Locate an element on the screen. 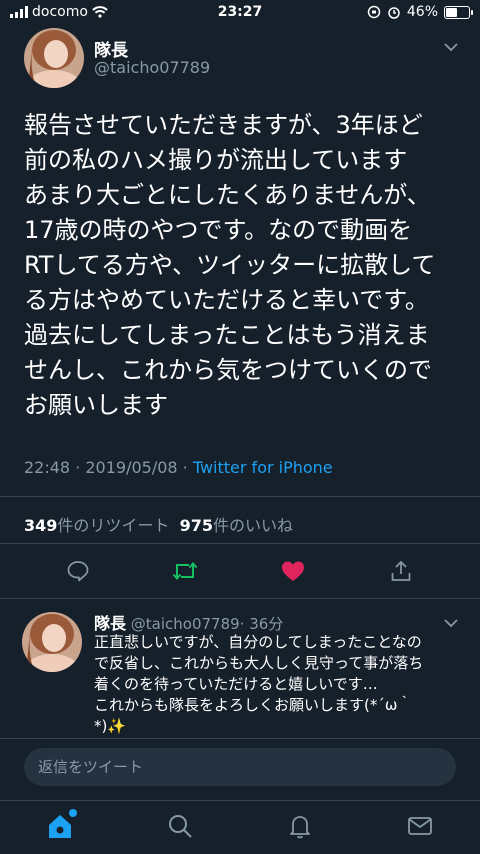  author-handle: @taicho07789 is located at coordinates (152, 67).